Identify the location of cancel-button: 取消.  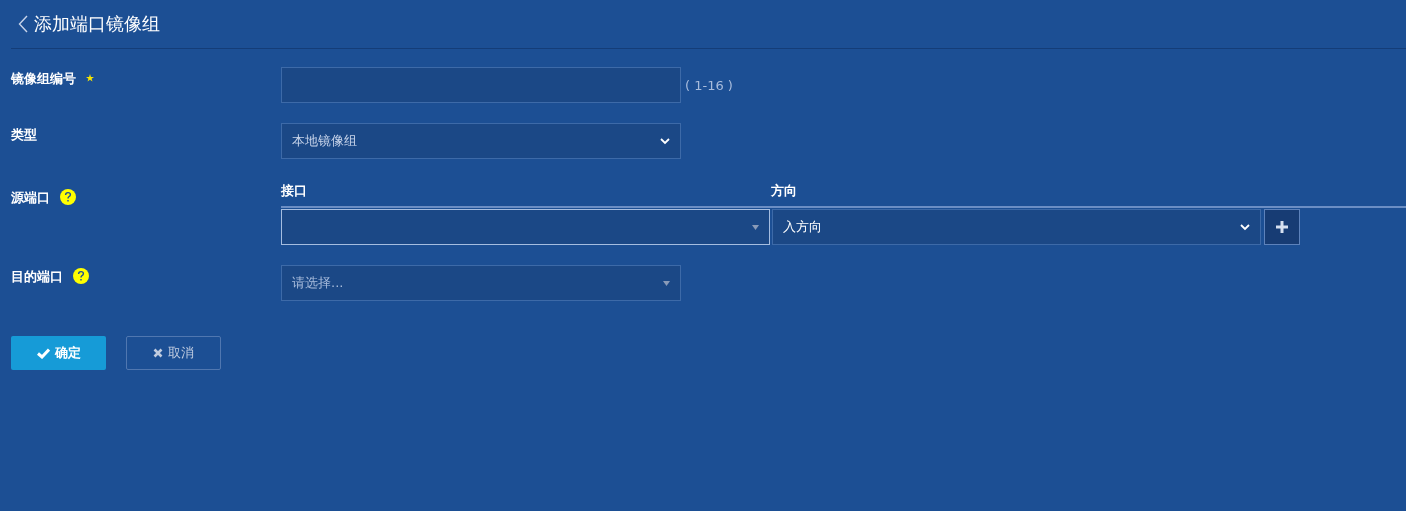
(173, 353).